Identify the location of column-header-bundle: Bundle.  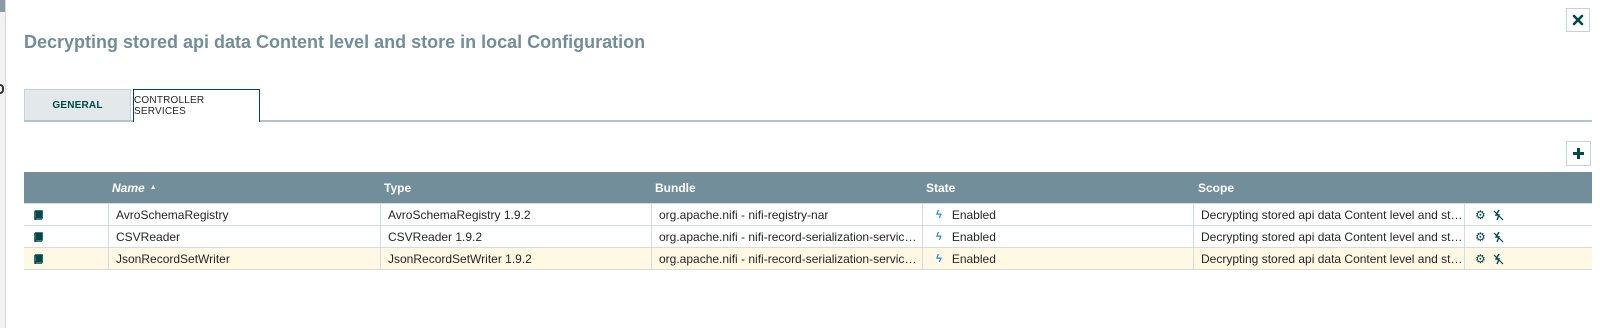
(675, 187).